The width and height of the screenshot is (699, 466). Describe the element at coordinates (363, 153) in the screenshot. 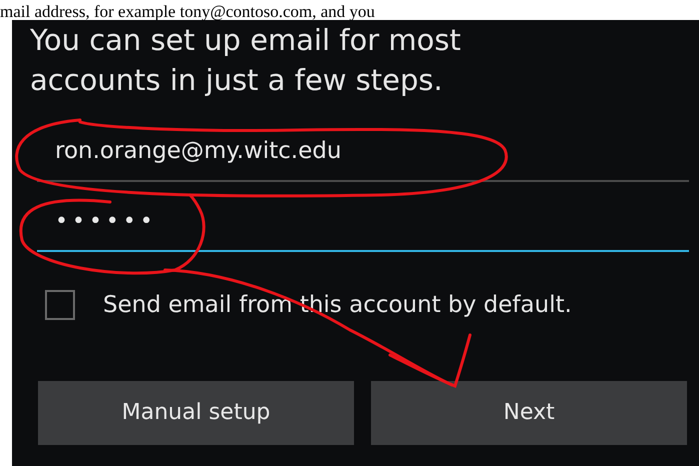

I see `email-field: ron.orange@my.witc.edu` at that location.